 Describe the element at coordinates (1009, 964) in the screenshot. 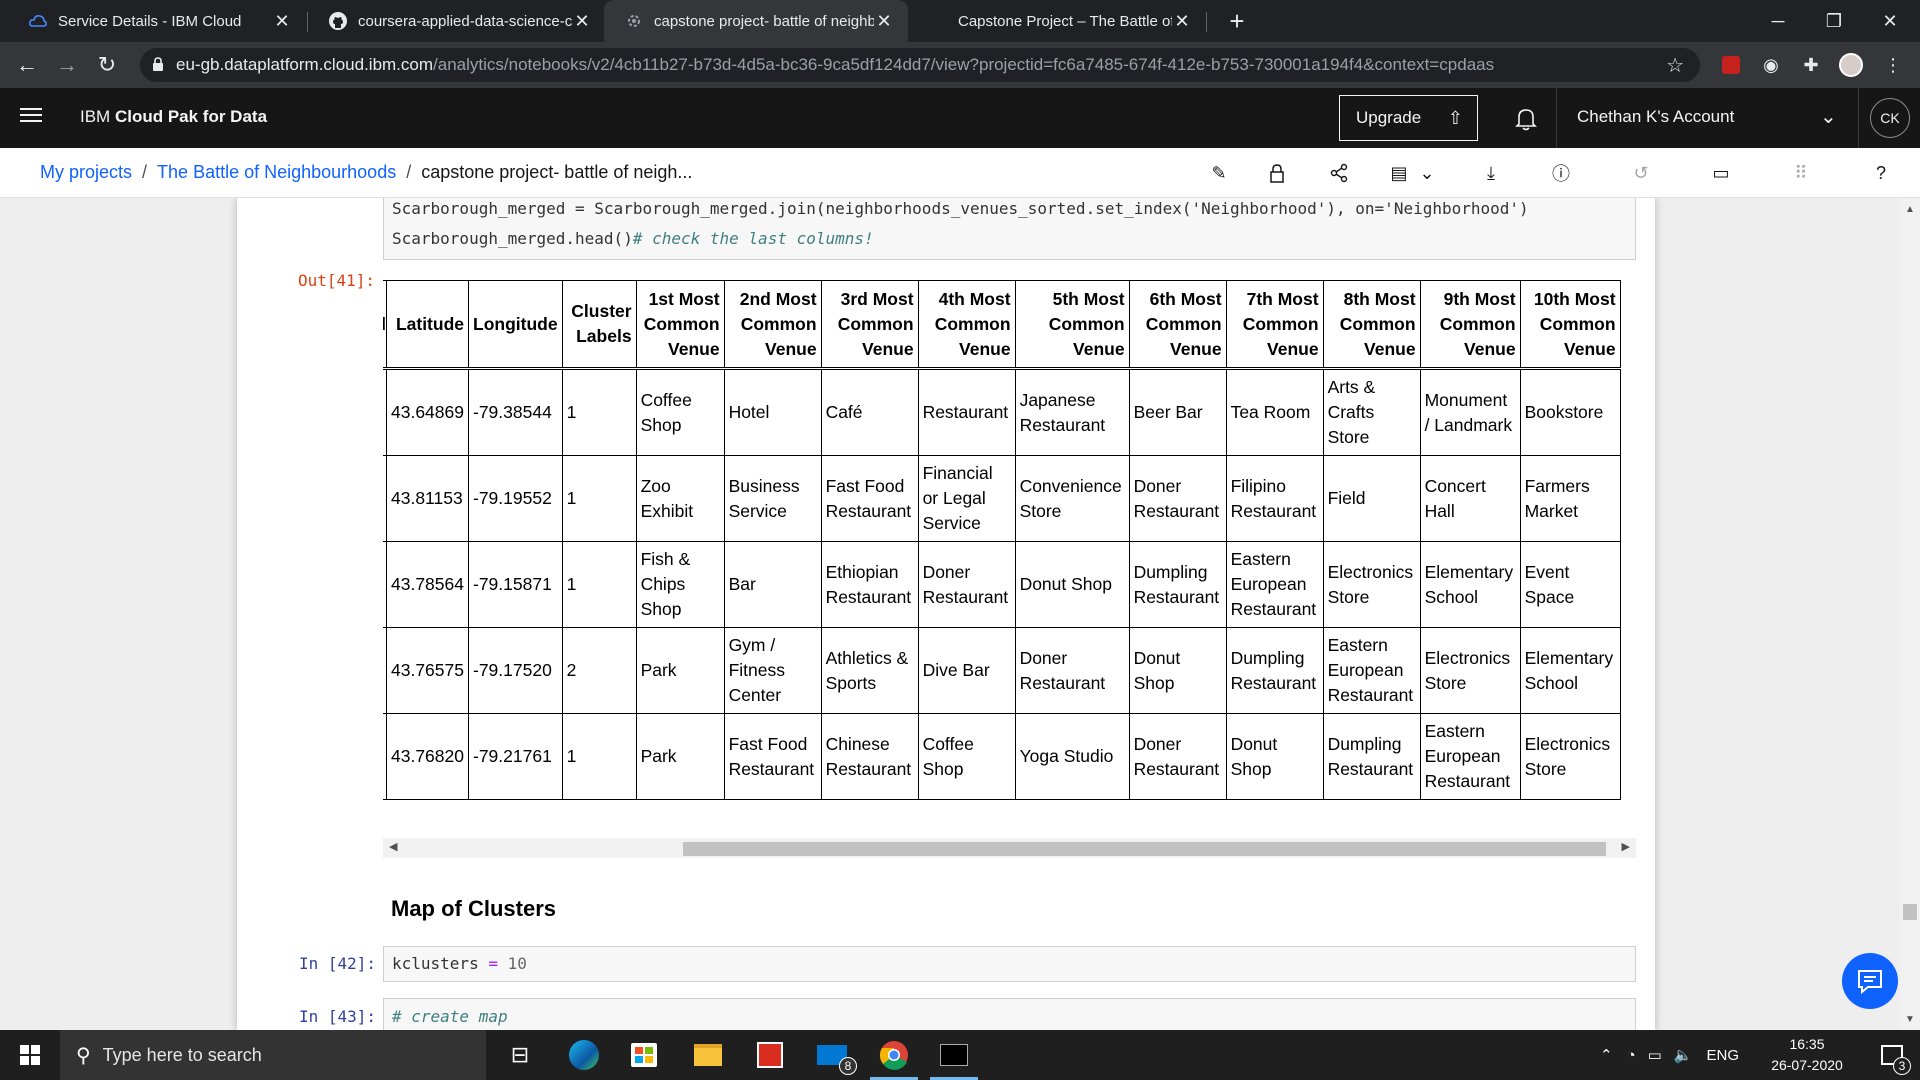

I see `code-cell-42: kclusters = 10` at that location.